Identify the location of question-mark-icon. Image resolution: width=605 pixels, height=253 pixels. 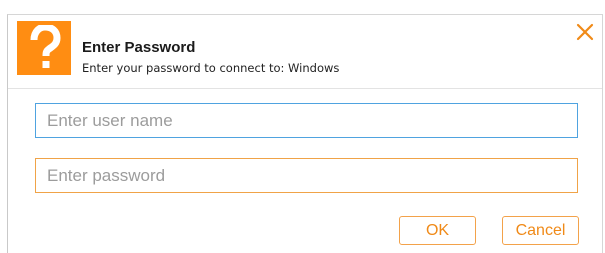
(44, 48).